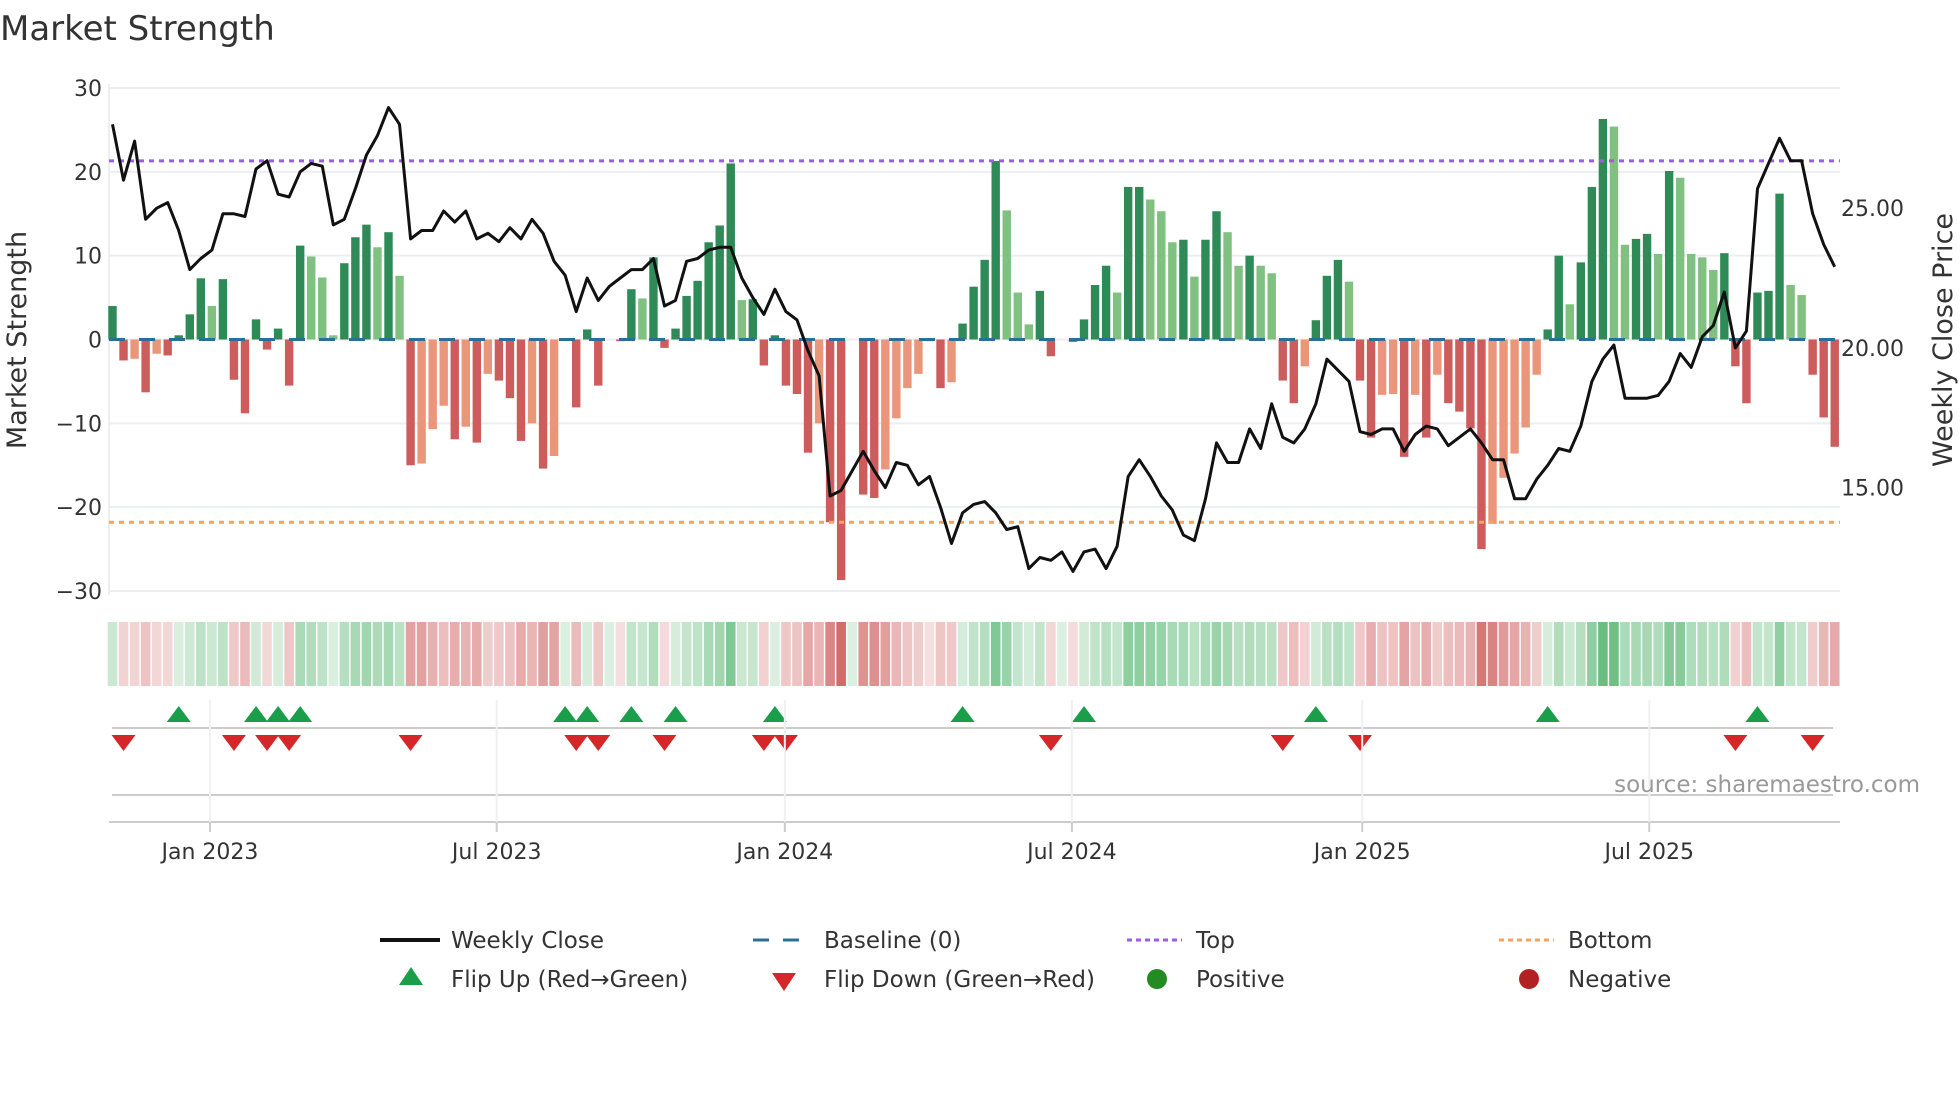 The height and width of the screenshot is (1102, 1960). What do you see at coordinates (959, 980) in the screenshot?
I see `legend-label: Flip Down (Green→Red)` at bounding box center [959, 980].